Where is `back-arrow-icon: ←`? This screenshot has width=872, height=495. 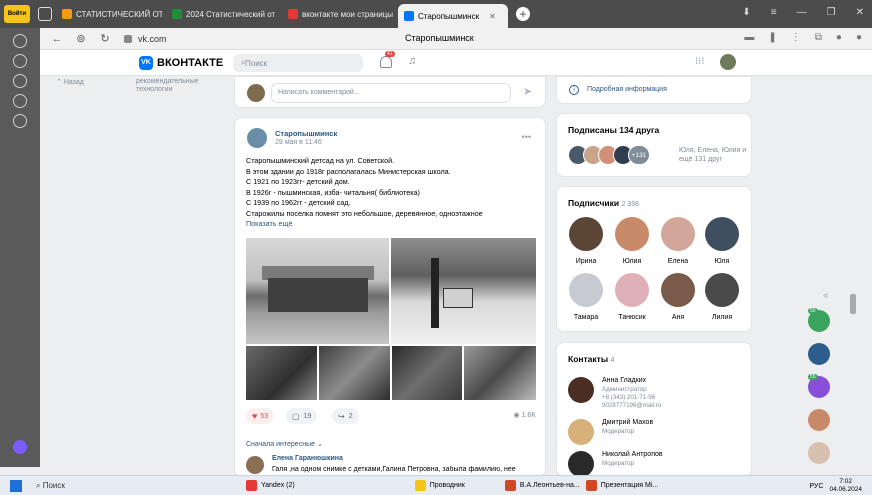 back-arrow-icon: ← is located at coordinates (57, 39).